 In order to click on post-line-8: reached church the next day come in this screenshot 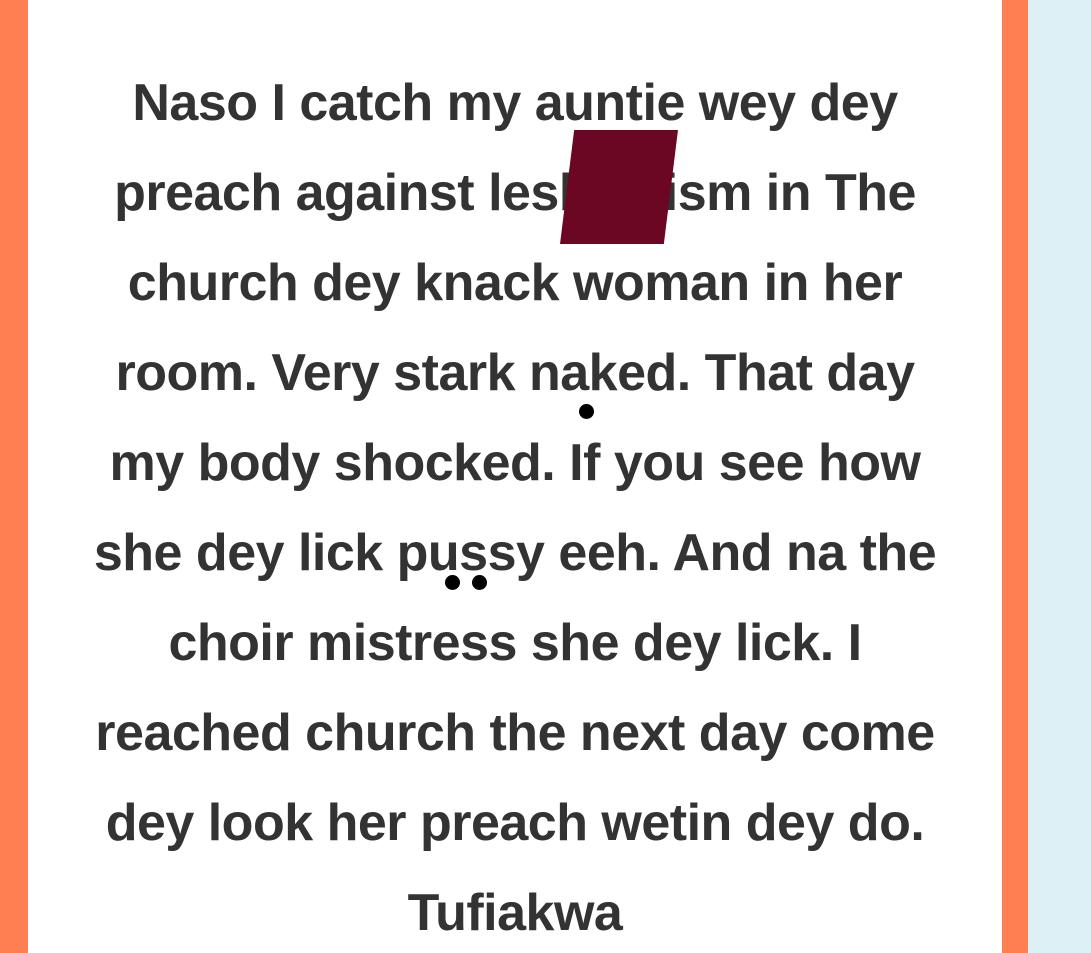, I will do `click(515, 733)`.